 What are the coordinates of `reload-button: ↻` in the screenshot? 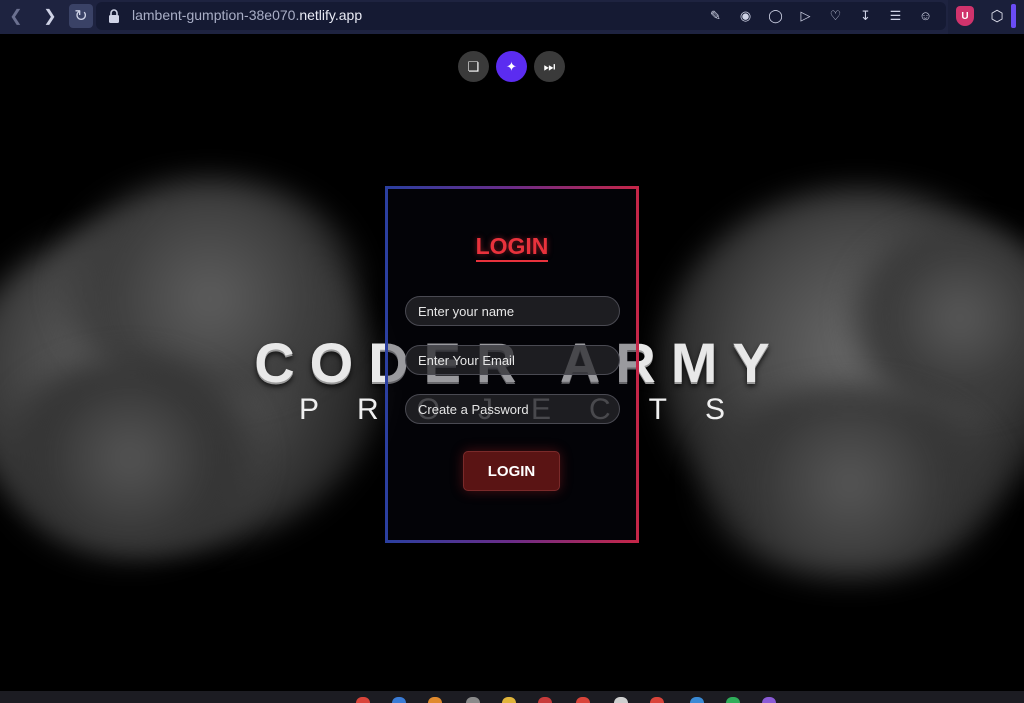 It's located at (81, 16).